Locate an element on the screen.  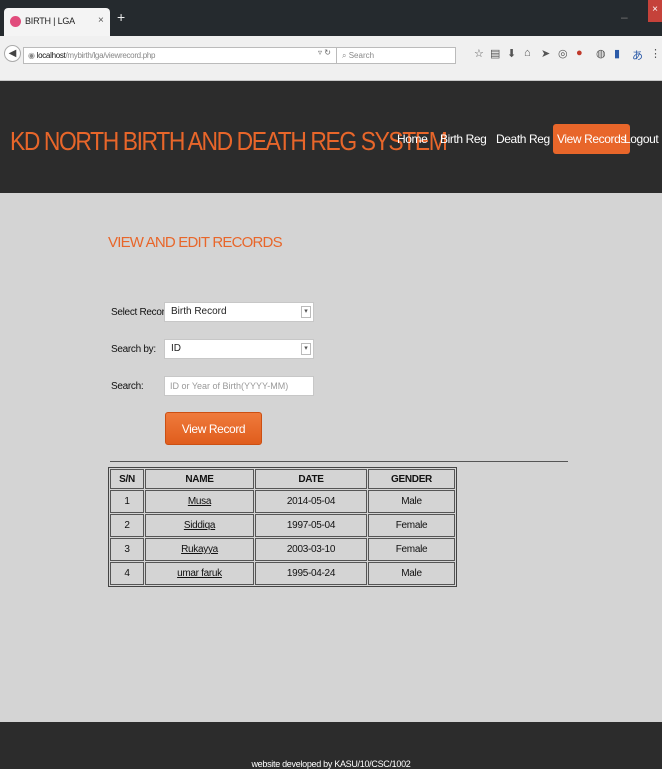
cell-date: 2003-03-10 is located at coordinates (311, 549).